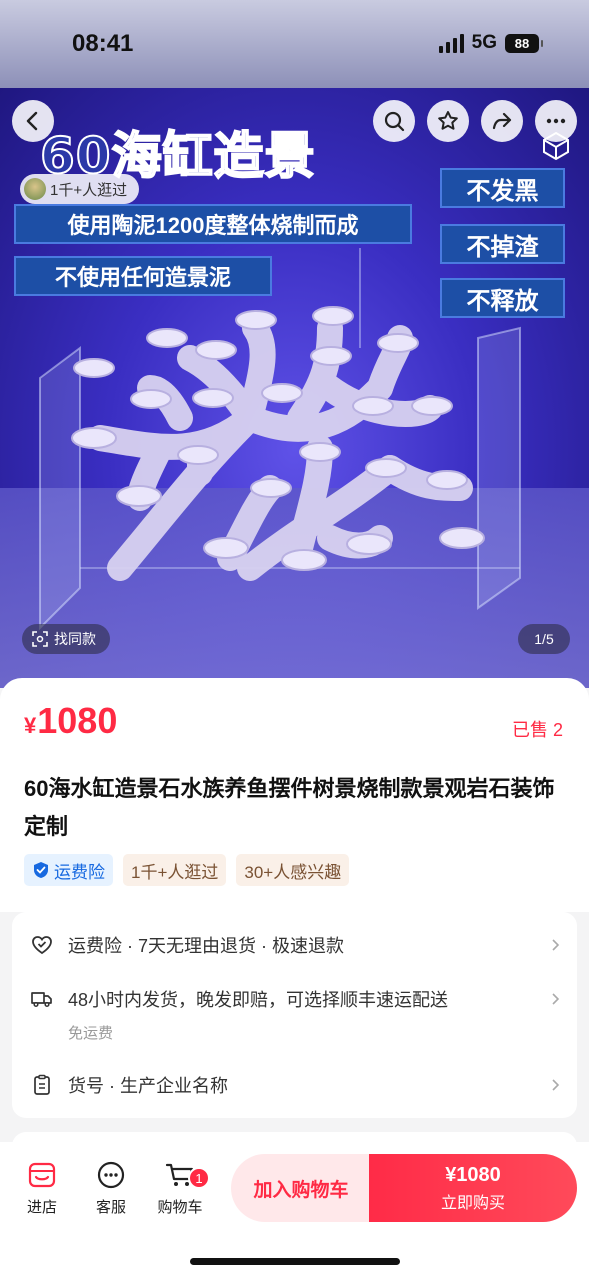 This screenshot has width=589, height=1278. I want to click on battery-icon: 88, so click(524, 43).